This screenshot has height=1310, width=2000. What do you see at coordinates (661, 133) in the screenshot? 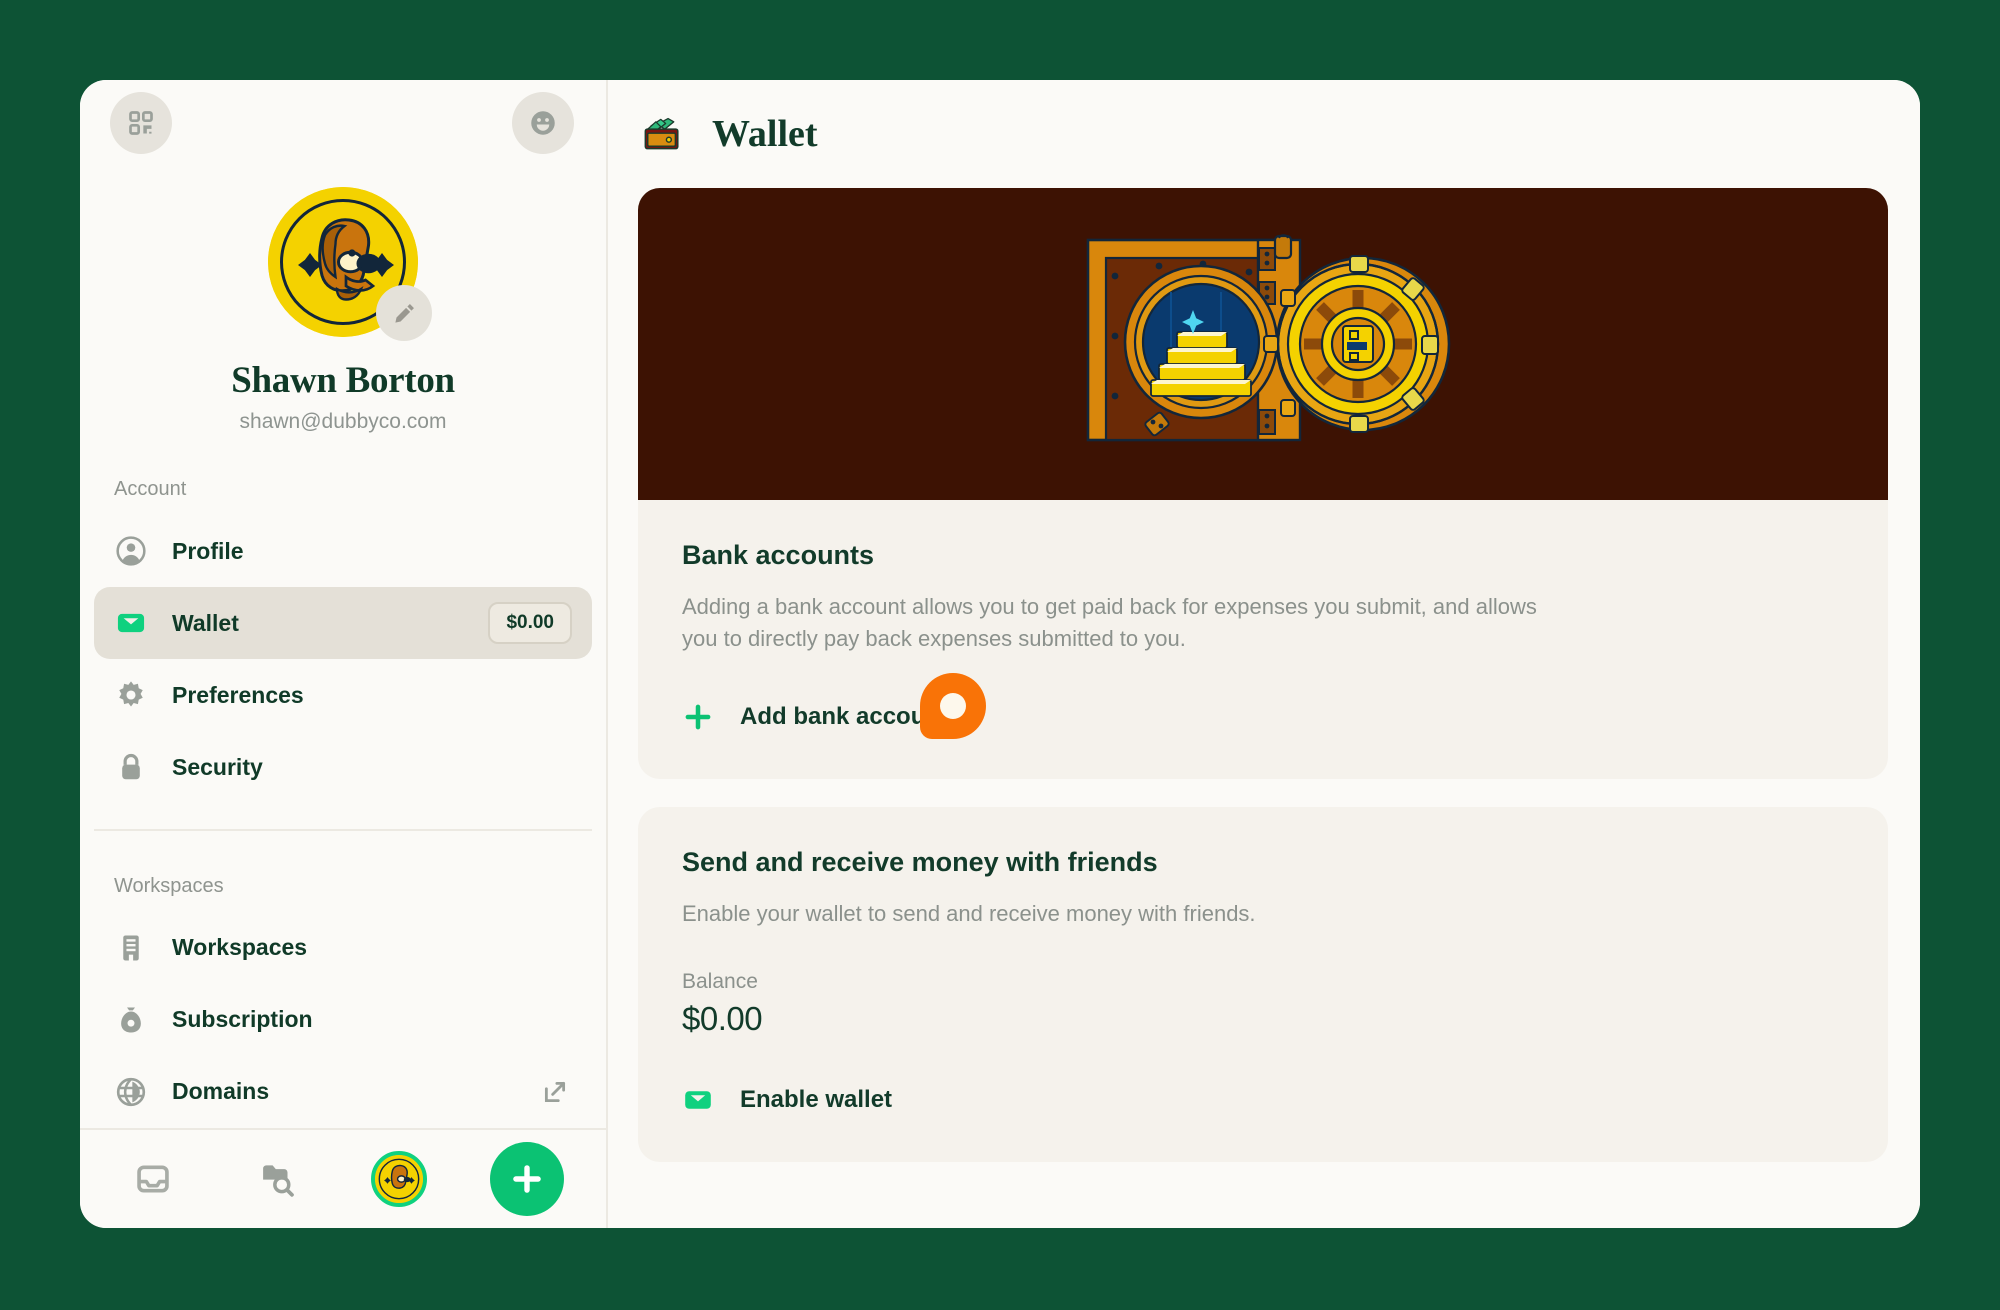
I see `wallet-cash-emoji-icon` at bounding box center [661, 133].